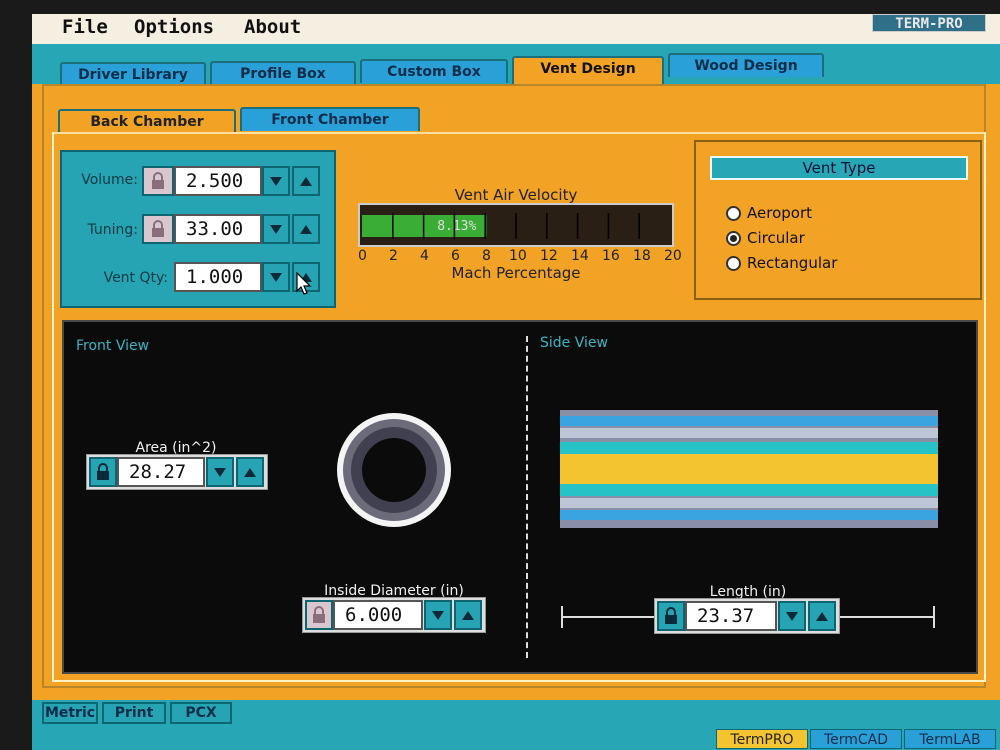  Describe the element at coordinates (438, 615) in the screenshot. I see `diameter-down-arrow-icon` at that location.